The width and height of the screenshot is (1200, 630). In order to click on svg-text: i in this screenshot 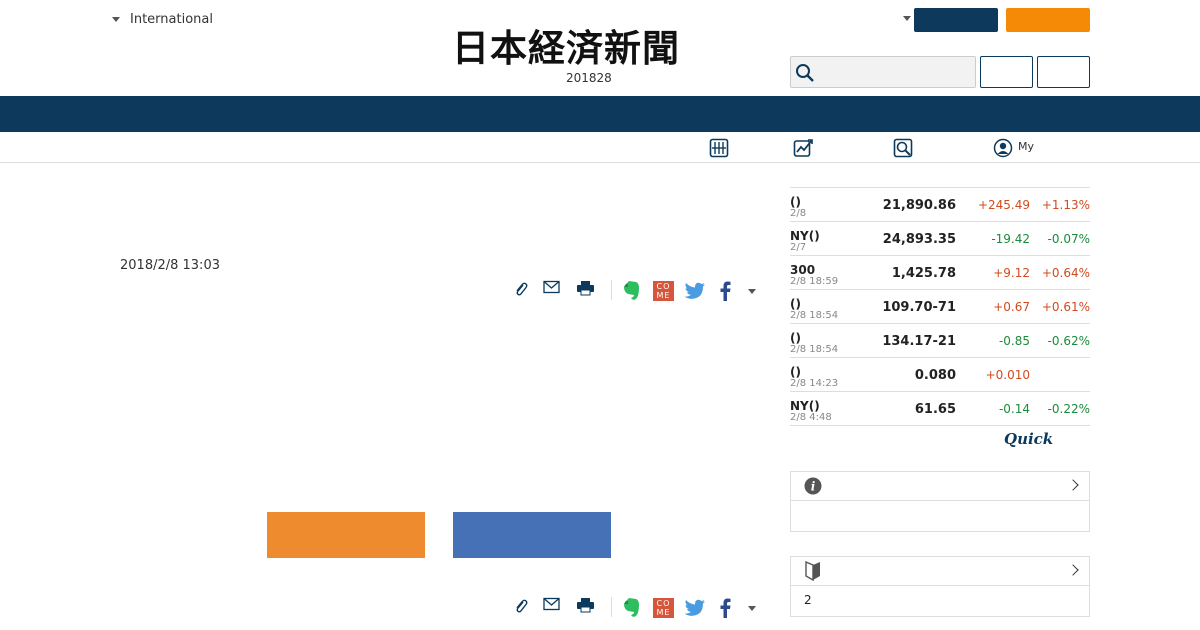, I will do `click(813, 487)`.